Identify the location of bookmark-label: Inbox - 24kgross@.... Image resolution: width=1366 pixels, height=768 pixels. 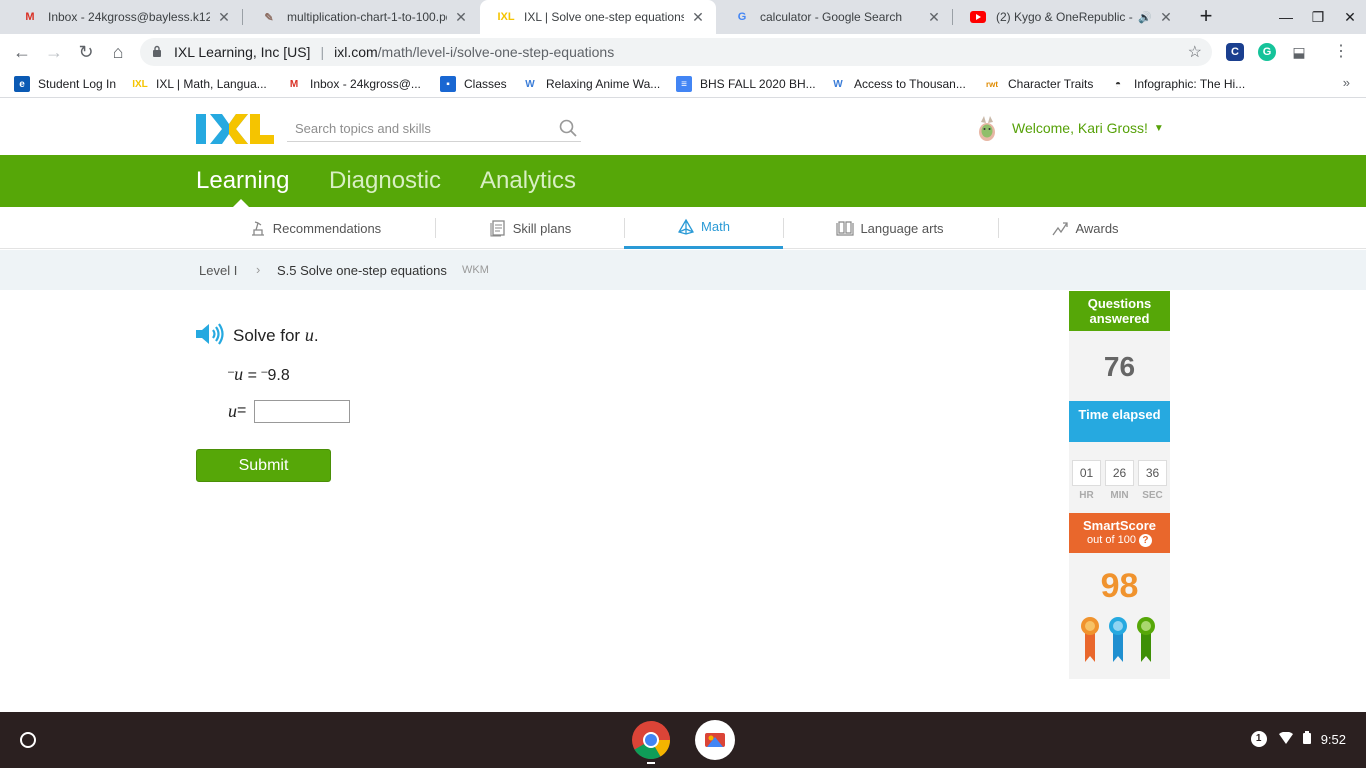
(365, 84).